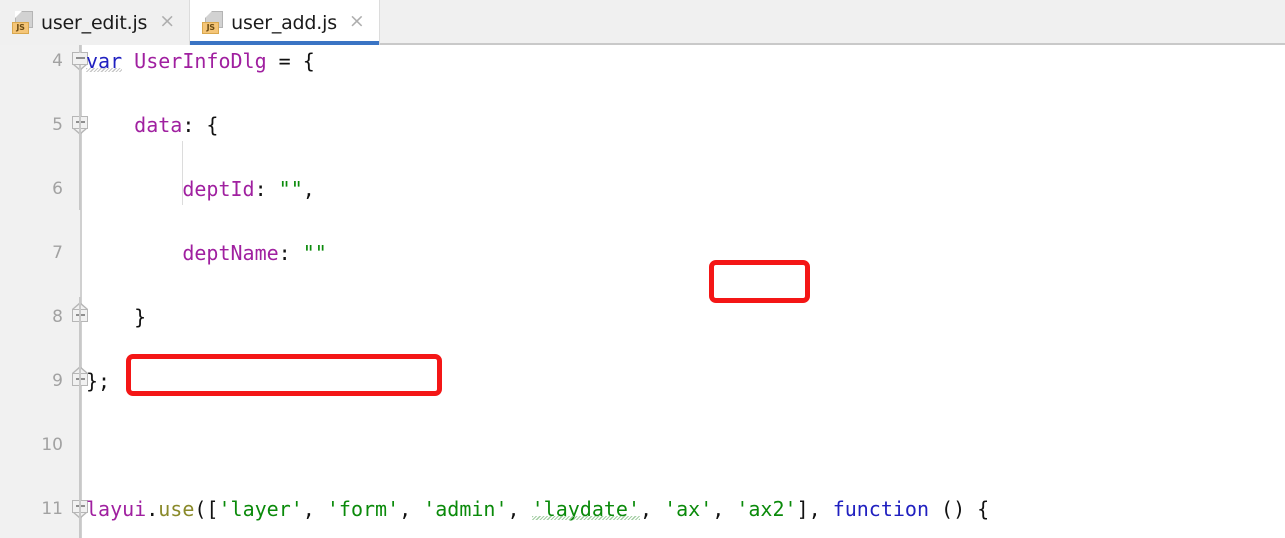 The height and width of the screenshot is (538, 1285). I want to click on indent-guide, so click(182, 173).